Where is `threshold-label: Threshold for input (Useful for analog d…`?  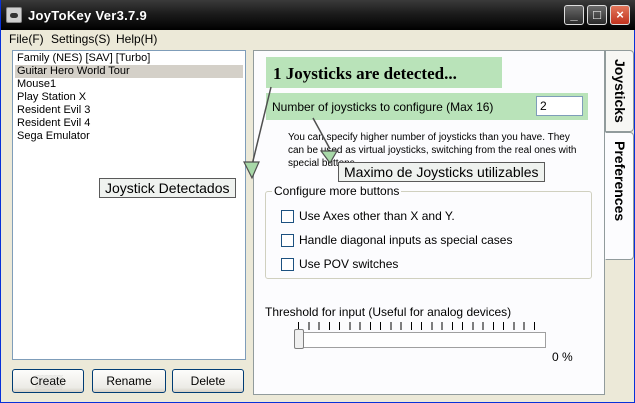 threshold-label: Threshold for input (Useful for analog d… is located at coordinates (388, 312).